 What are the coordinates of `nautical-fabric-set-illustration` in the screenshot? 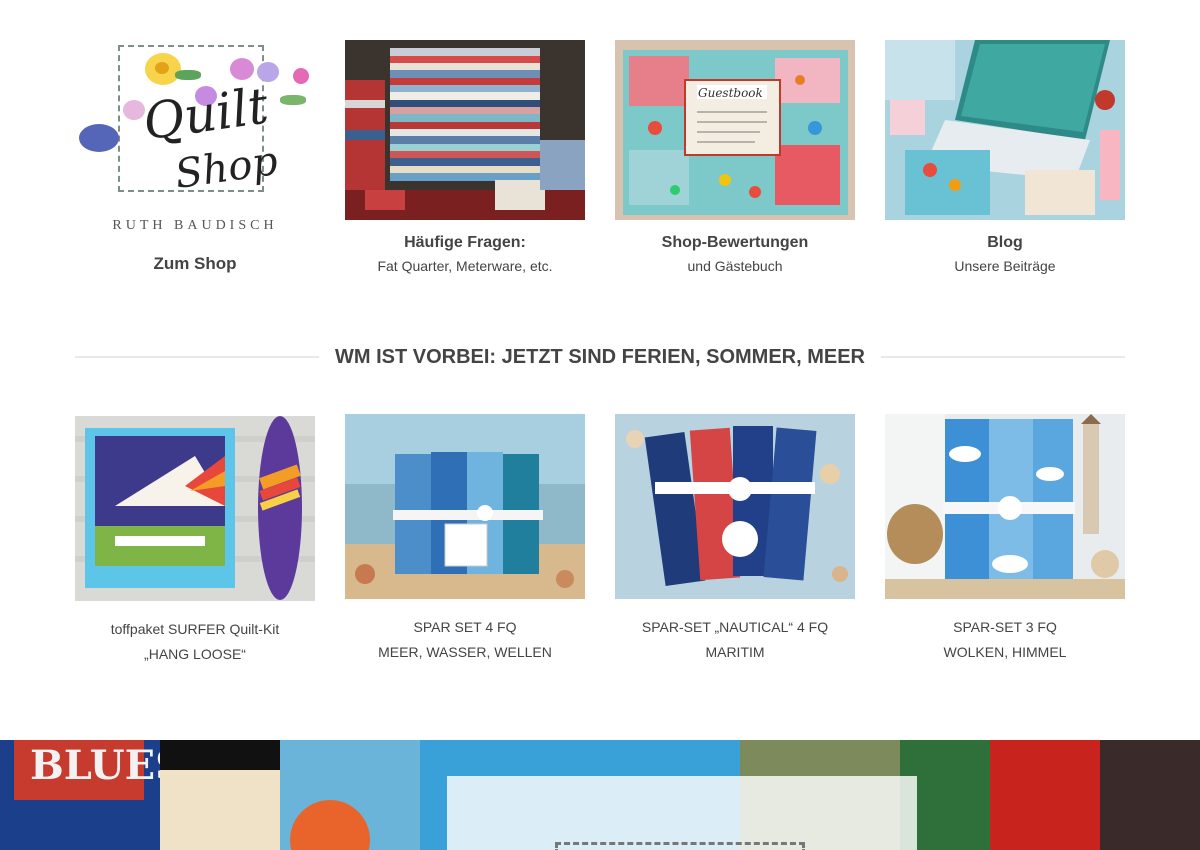 It's located at (735, 506).